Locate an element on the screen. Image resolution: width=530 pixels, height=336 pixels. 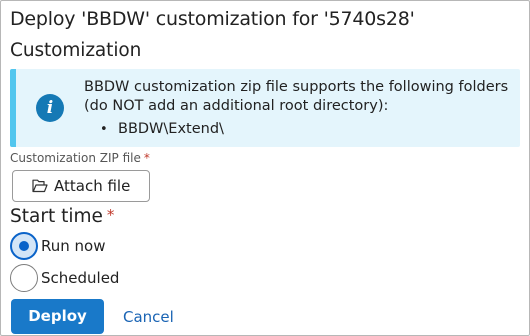
folder-list: • BBDW\Extend\ is located at coordinates (162, 129).